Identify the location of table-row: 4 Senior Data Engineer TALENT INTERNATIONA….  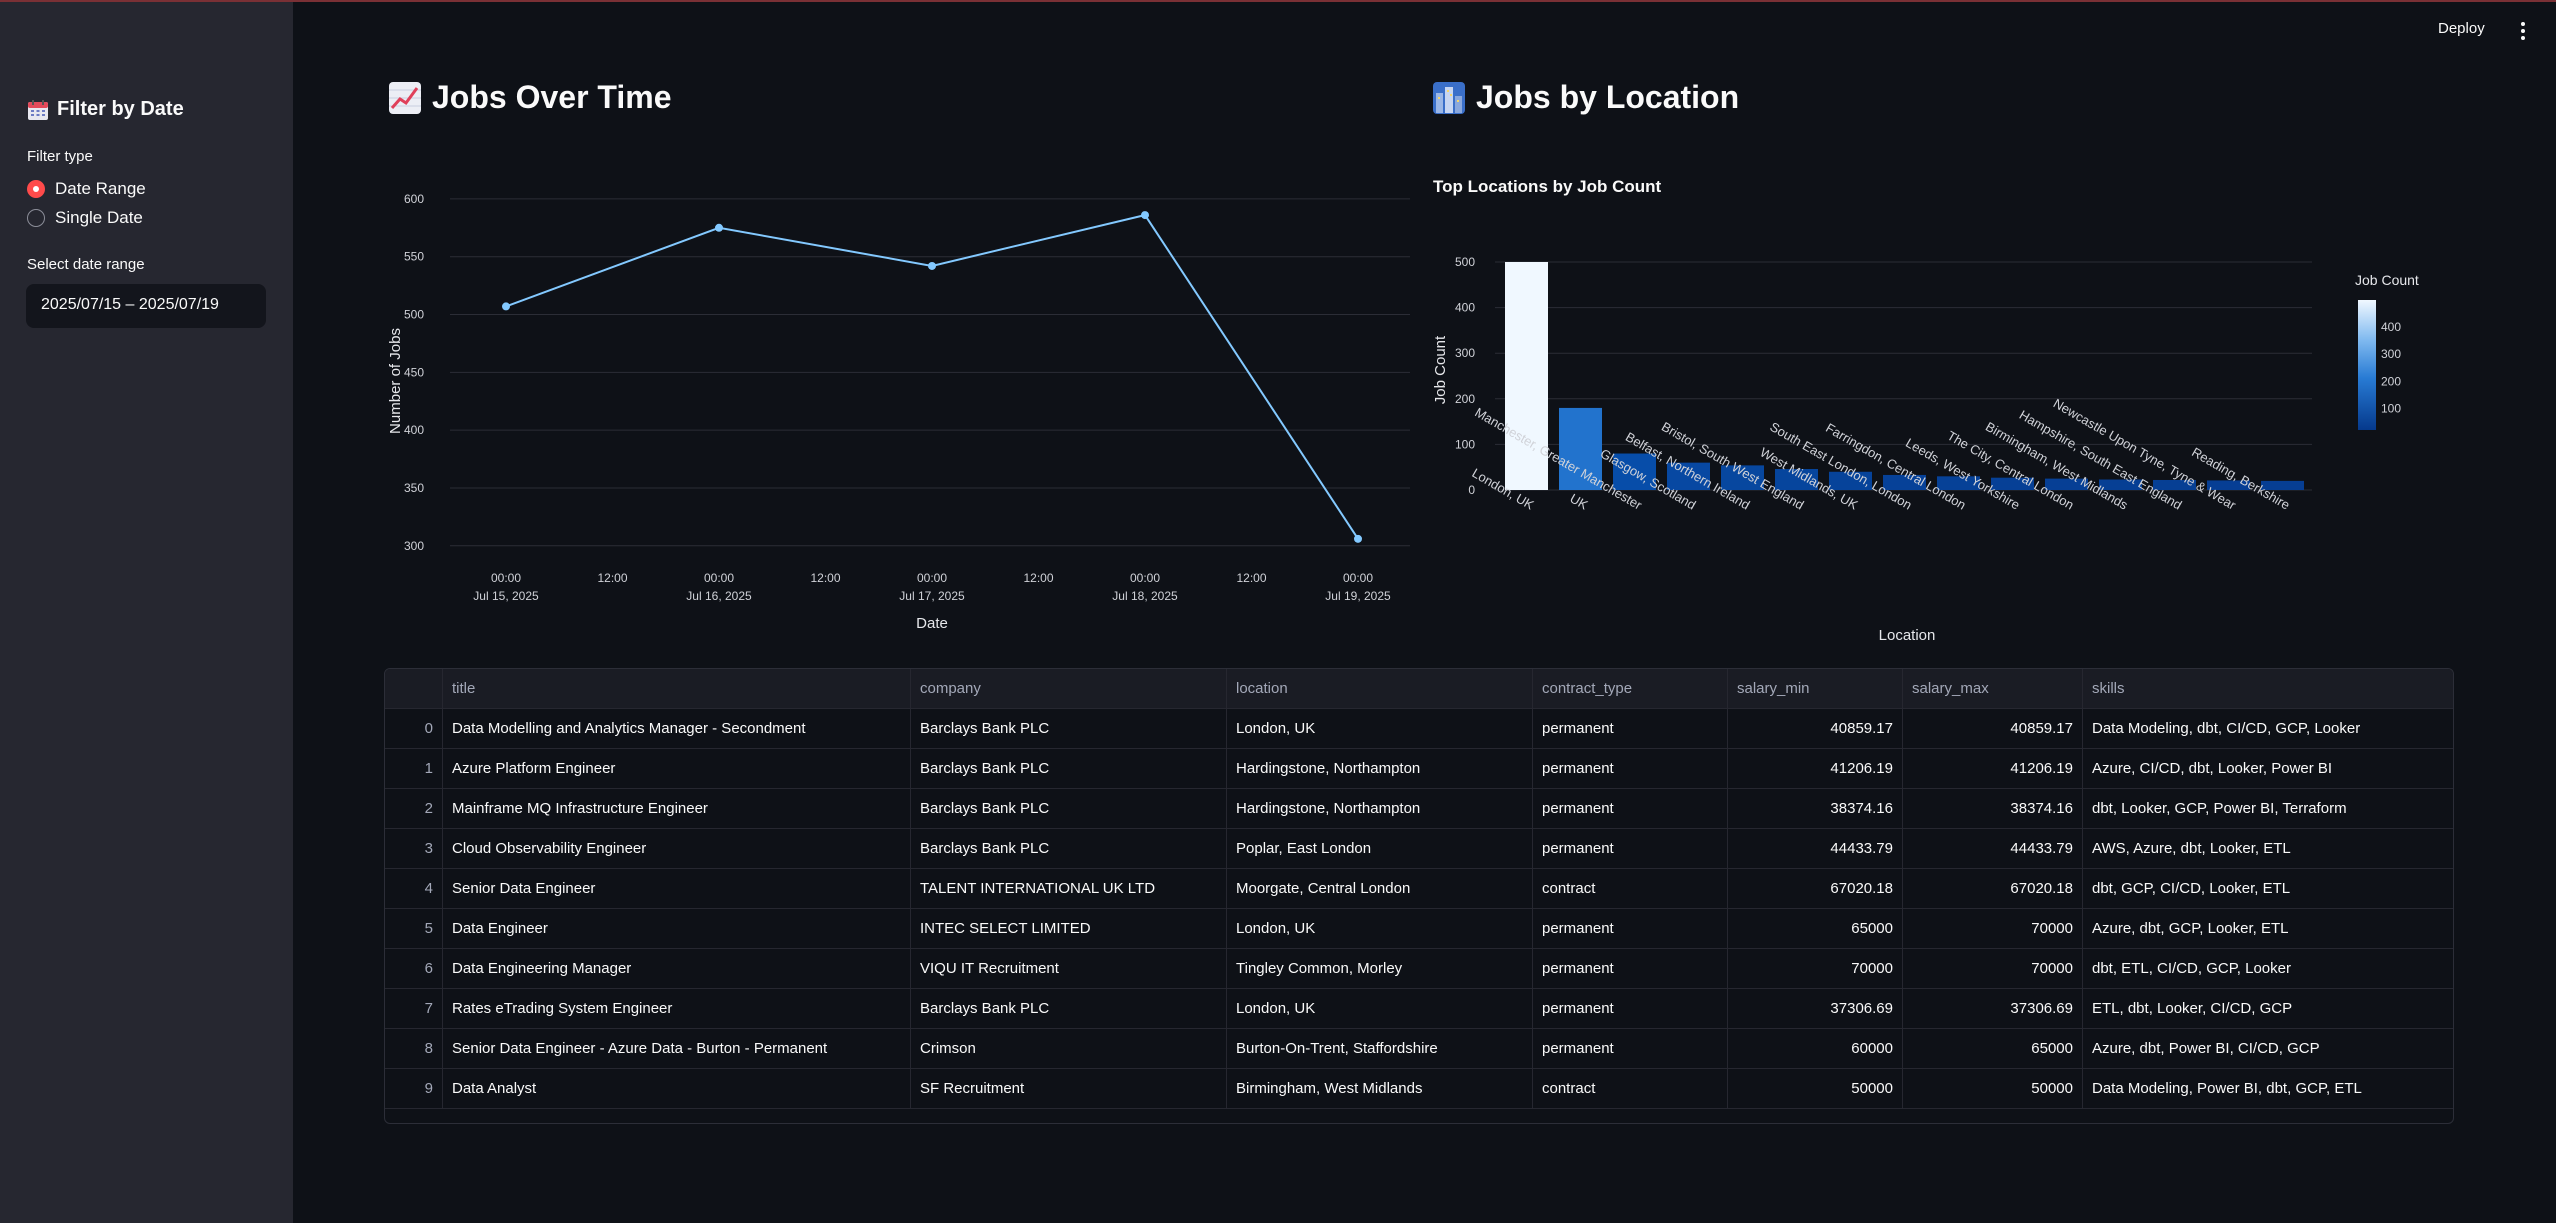
(1419, 889).